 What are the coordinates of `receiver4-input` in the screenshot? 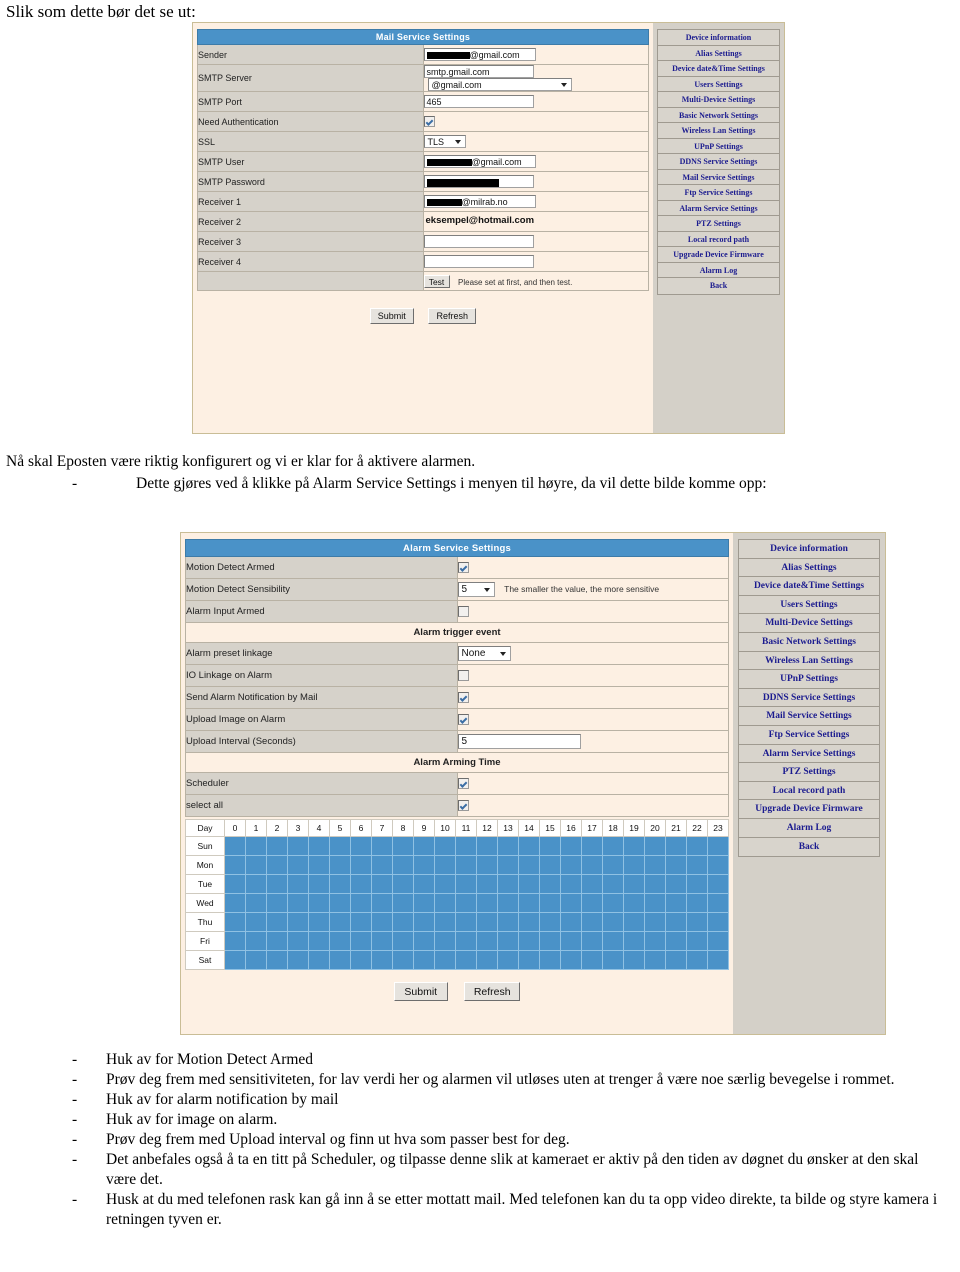 It's located at (478, 261).